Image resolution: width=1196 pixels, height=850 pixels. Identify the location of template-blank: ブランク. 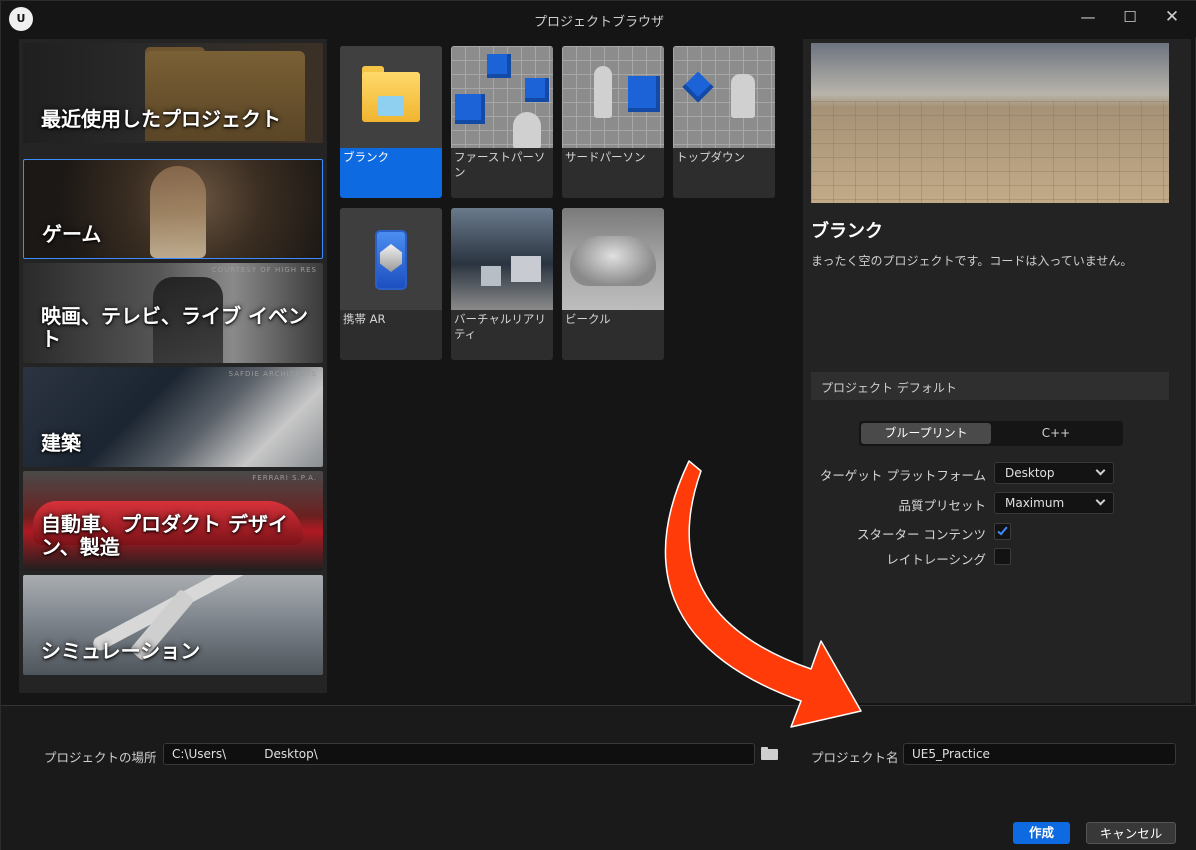
(391, 122).